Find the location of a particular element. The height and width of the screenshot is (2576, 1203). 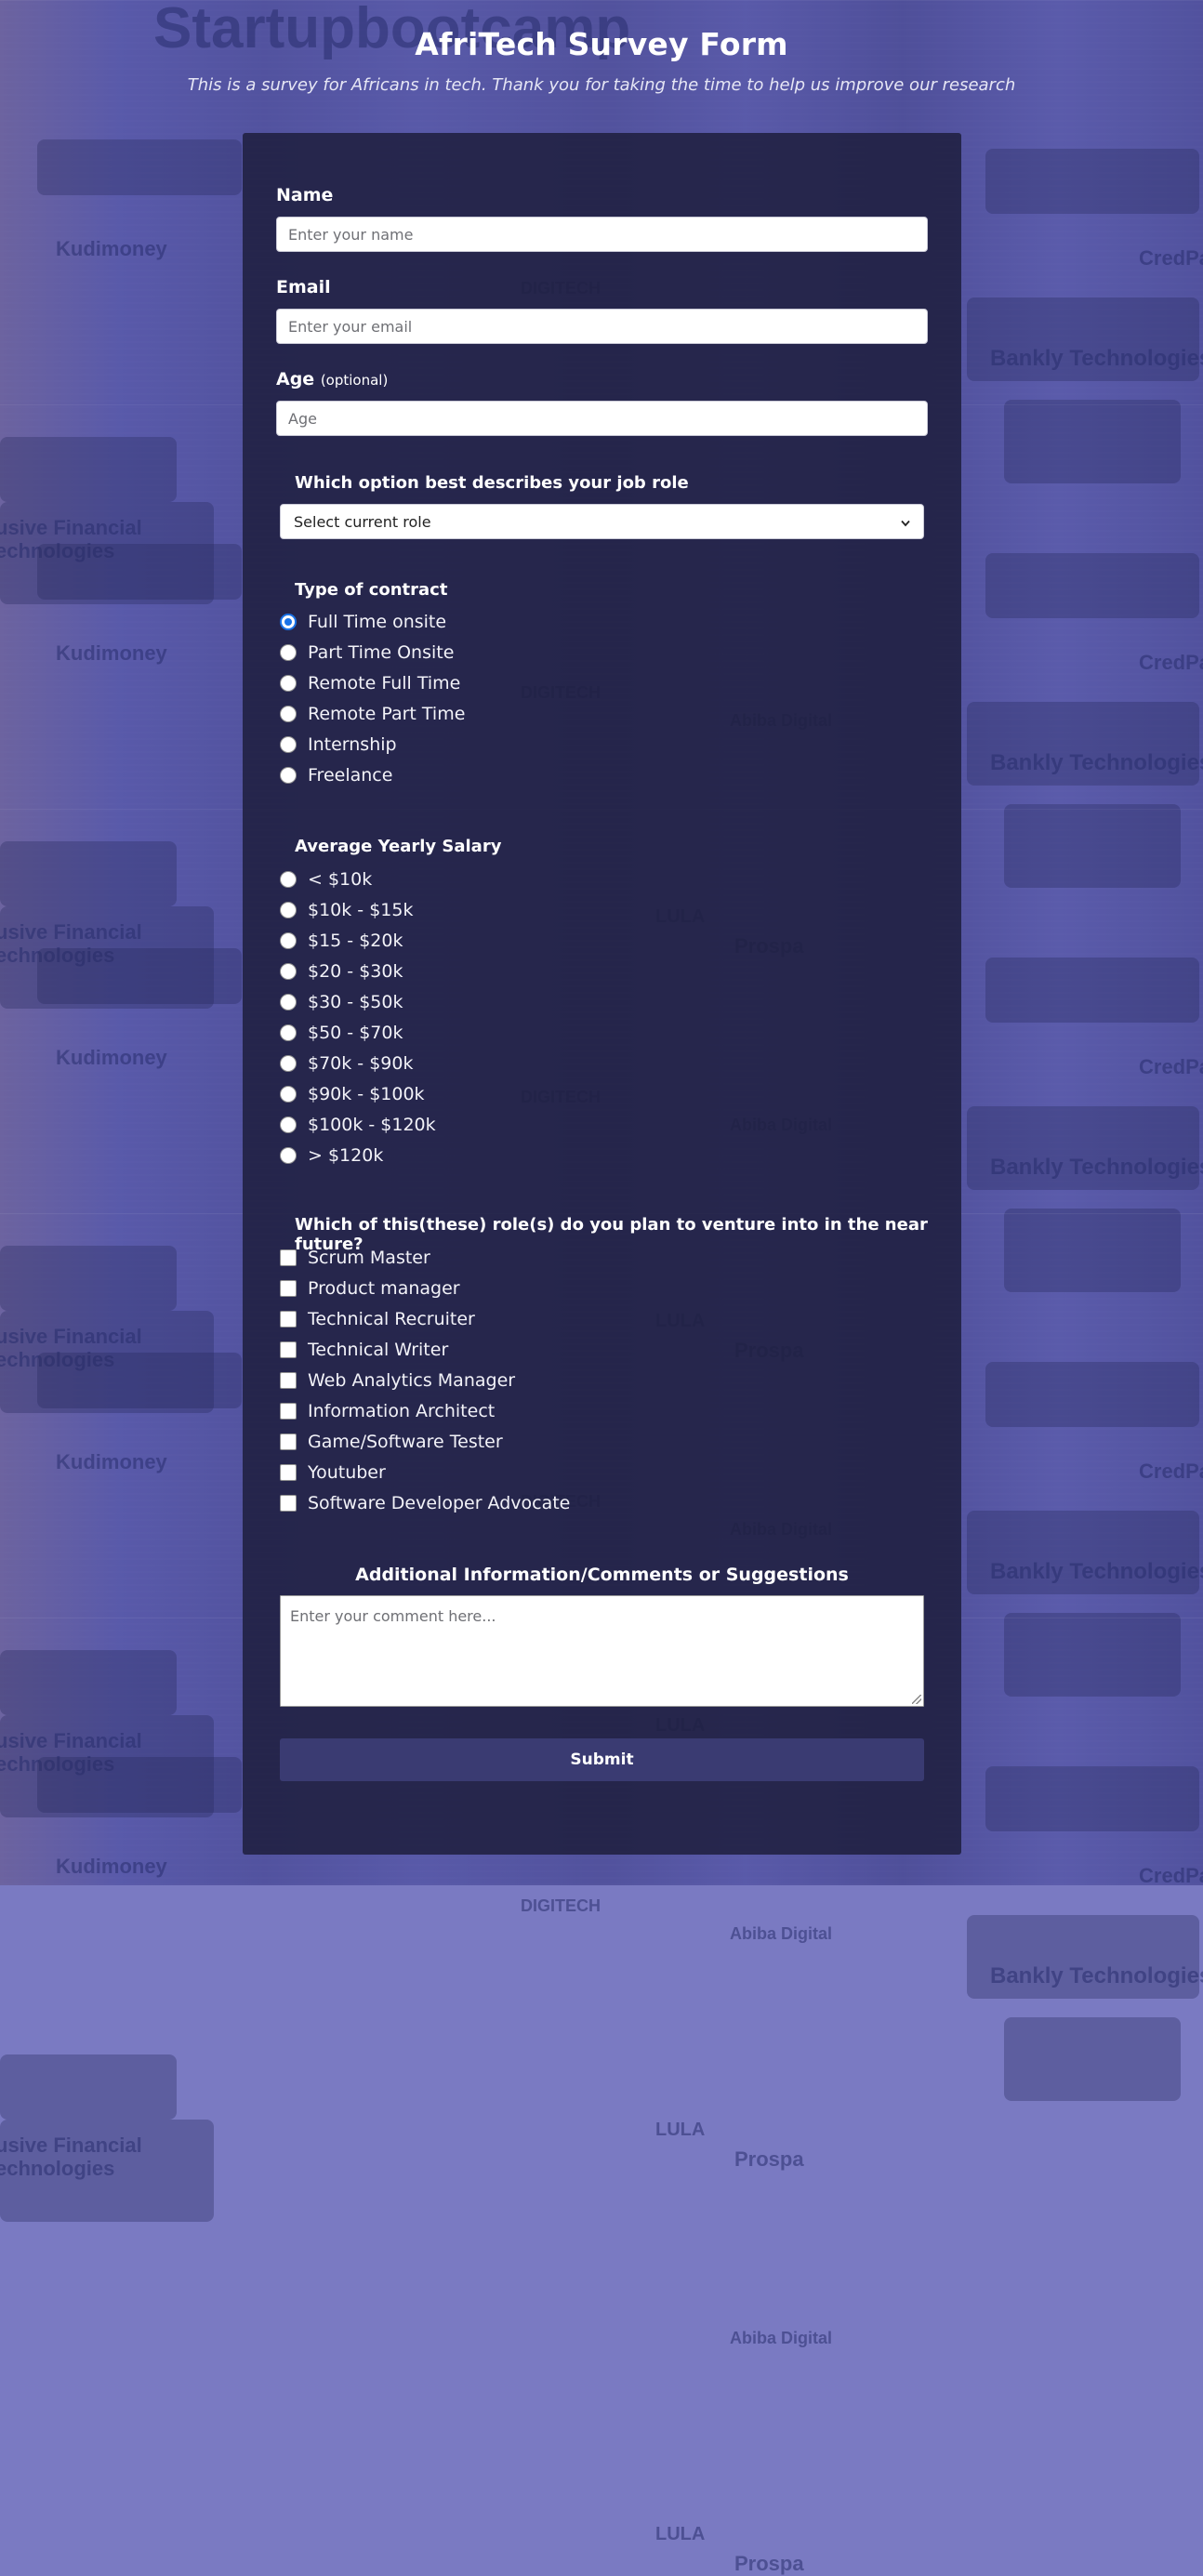

contract-option-label: Internship is located at coordinates (352, 744).